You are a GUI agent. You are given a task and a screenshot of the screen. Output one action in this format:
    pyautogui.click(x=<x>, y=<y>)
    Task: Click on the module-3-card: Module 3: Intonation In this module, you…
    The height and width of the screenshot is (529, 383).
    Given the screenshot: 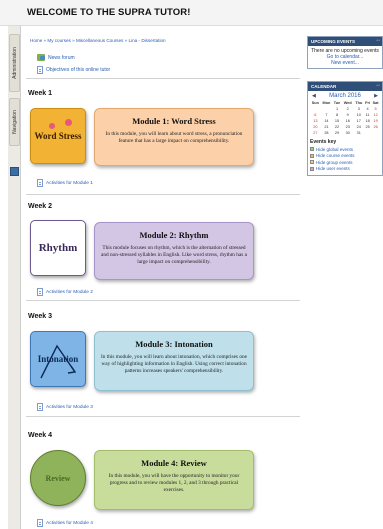 What is the action you would take?
    pyautogui.click(x=174, y=361)
    